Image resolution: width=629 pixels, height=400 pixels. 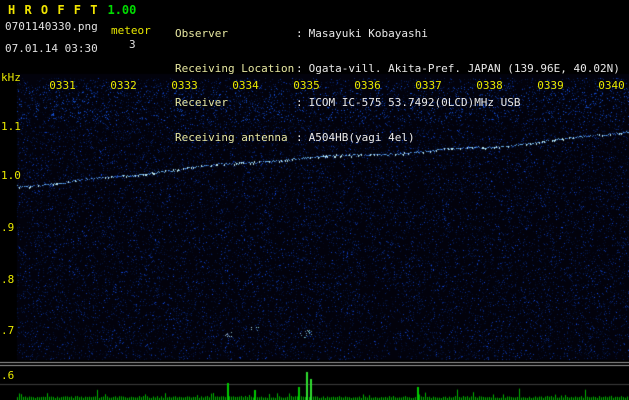 What do you see at coordinates (122, 10) in the screenshot?
I see `app-version: 1.00` at bounding box center [122, 10].